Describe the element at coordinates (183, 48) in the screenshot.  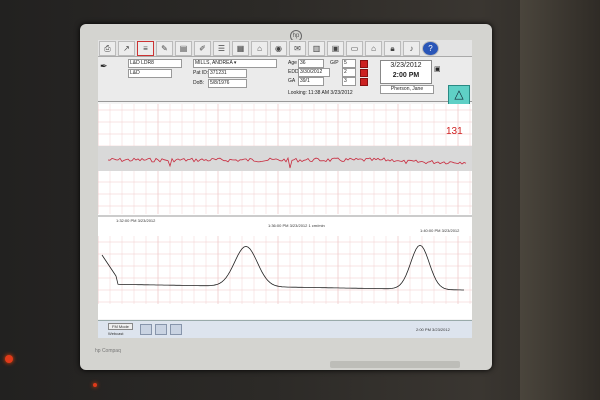
I see `chart-icon: ▤` at that location.